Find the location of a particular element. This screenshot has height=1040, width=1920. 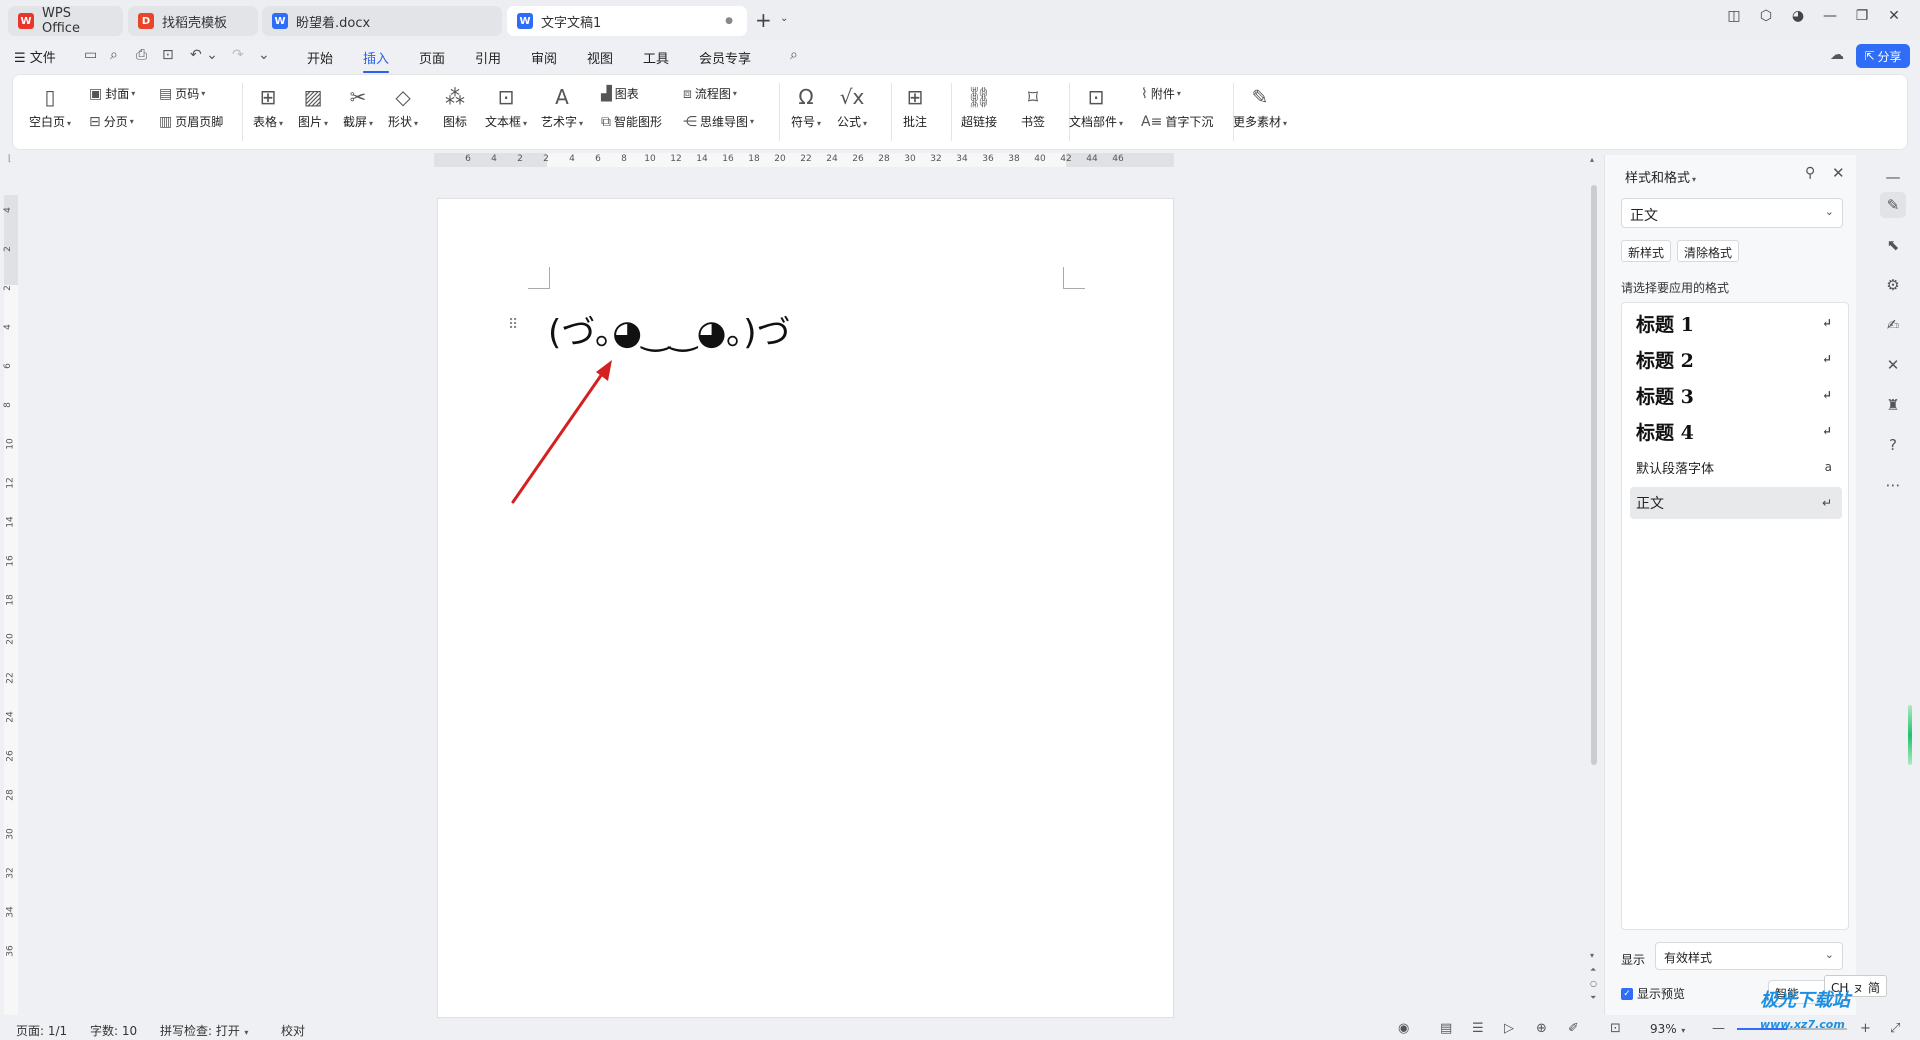

tab-references: 引用 is located at coordinates (488, 57).